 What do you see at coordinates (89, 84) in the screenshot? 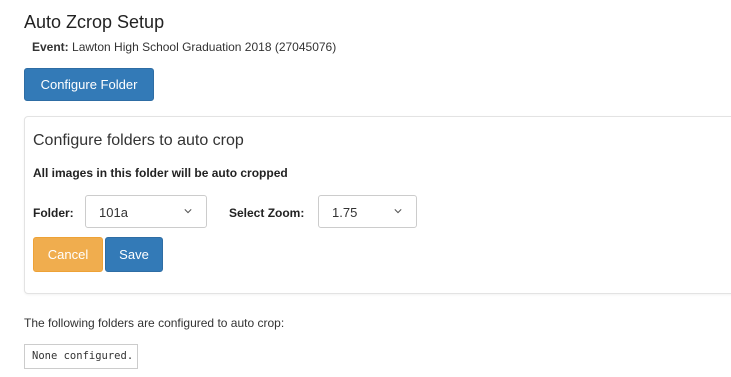
I see `configure-folder-button: Configure Folder` at bounding box center [89, 84].